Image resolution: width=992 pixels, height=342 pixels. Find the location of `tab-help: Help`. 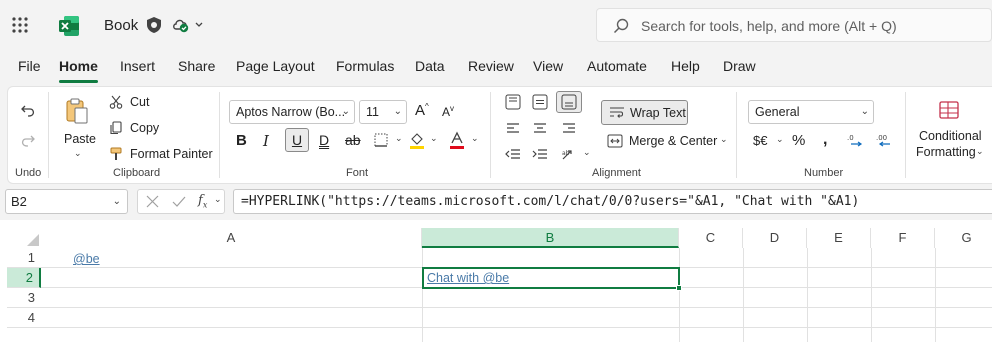

tab-help: Help is located at coordinates (685, 66).